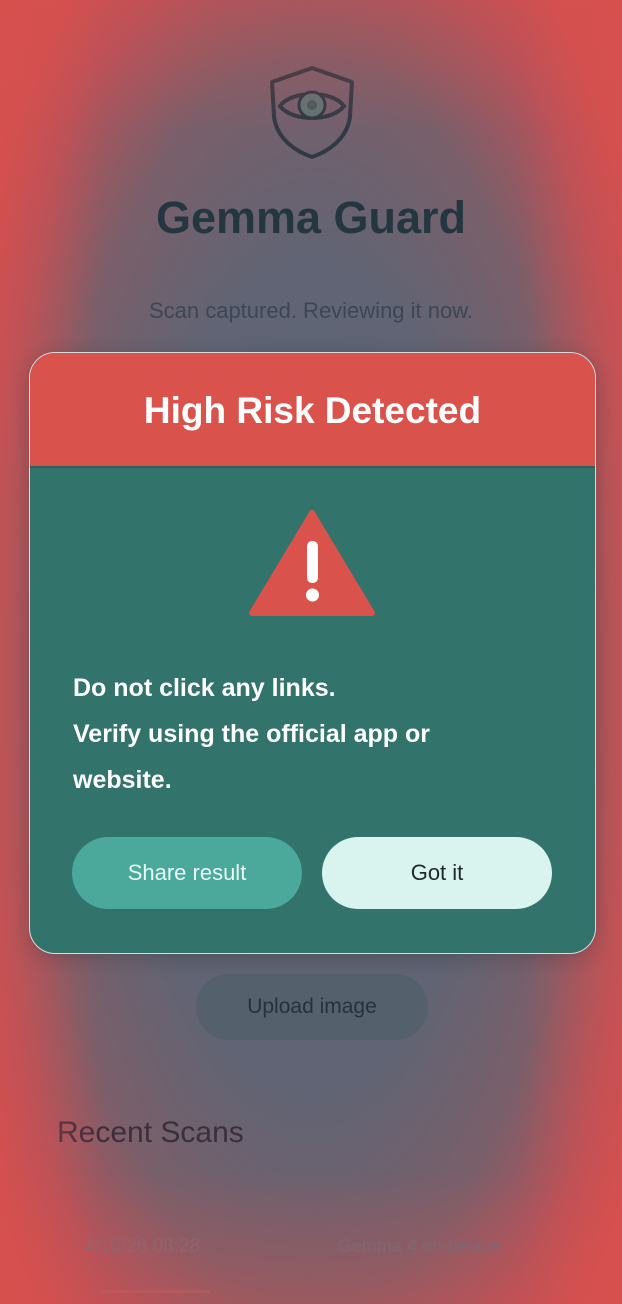 The width and height of the screenshot is (622, 1304). What do you see at coordinates (312, 563) in the screenshot?
I see `warning-triangle-icon` at bounding box center [312, 563].